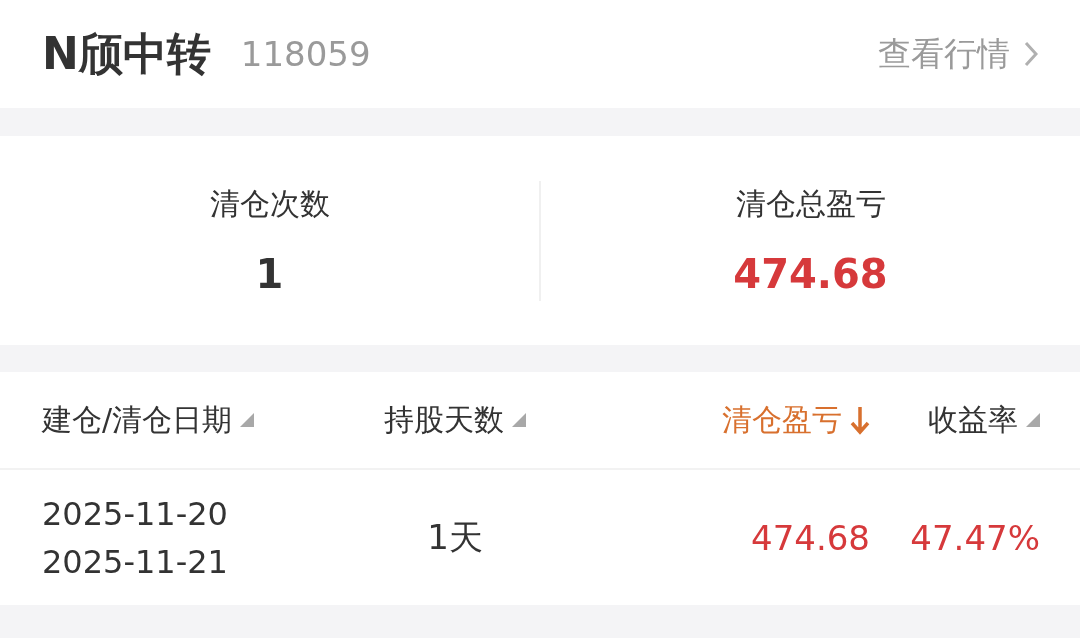 This screenshot has width=1080, height=638. What do you see at coordinates (135, 561) in the screenshot?
I see `date-cell-text: 2025-11-21` at bounding box center [135, 561].